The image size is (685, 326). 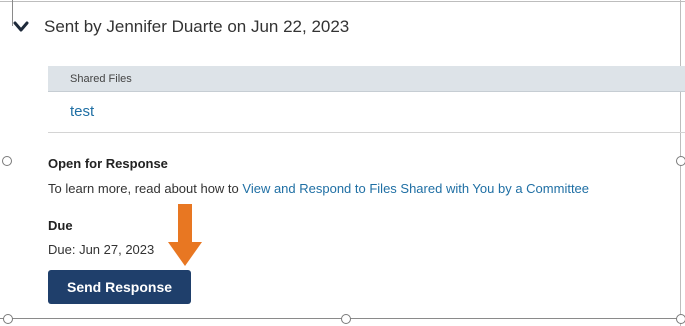 What do you see at coordinates (366, 79) in the screenshot?
I see `shared-files-header: Shared Files` at bounding box center [366, 79].